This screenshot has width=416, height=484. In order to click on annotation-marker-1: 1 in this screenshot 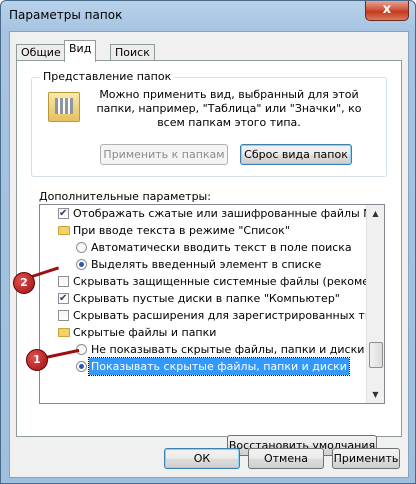, I will do `click(37, 360)`.